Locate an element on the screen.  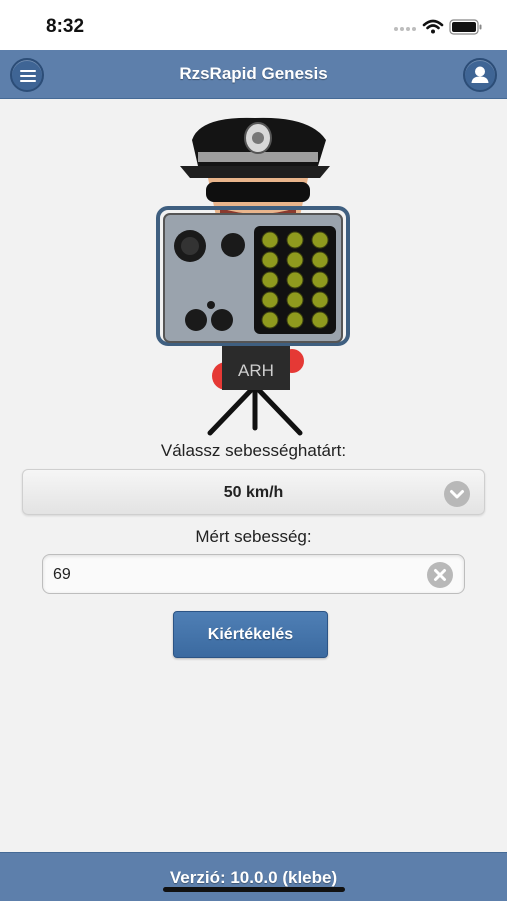
user-icon is located at coordinates (480, 74).